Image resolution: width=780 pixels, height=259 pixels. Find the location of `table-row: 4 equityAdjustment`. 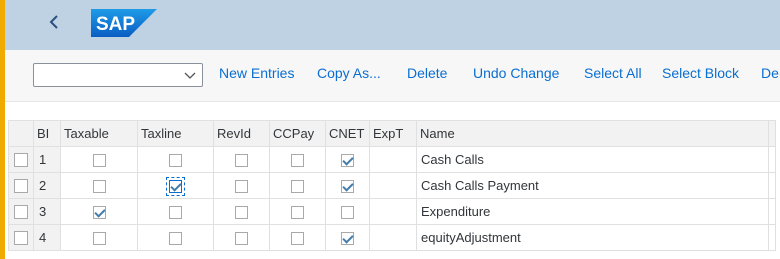

table-row: 4 equityAdjustment is located at coordinates (392, 237).